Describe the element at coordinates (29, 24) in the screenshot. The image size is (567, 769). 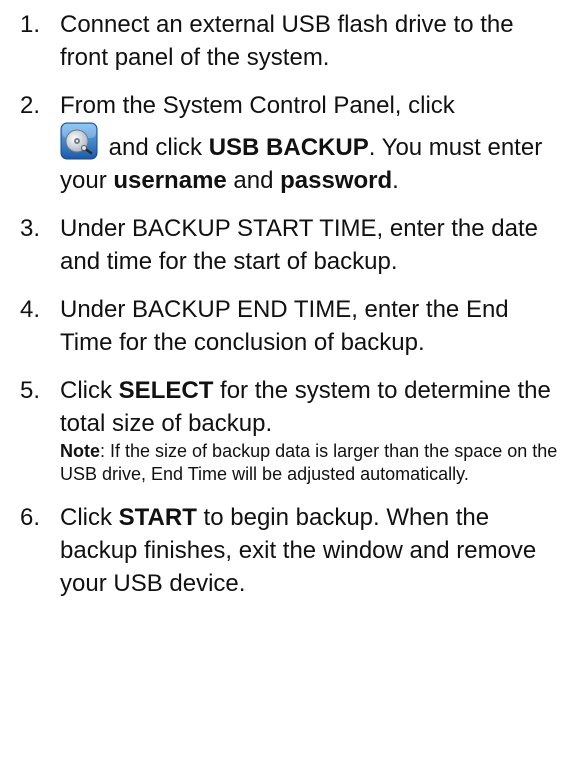
I see `step-number: 1.` at that location.